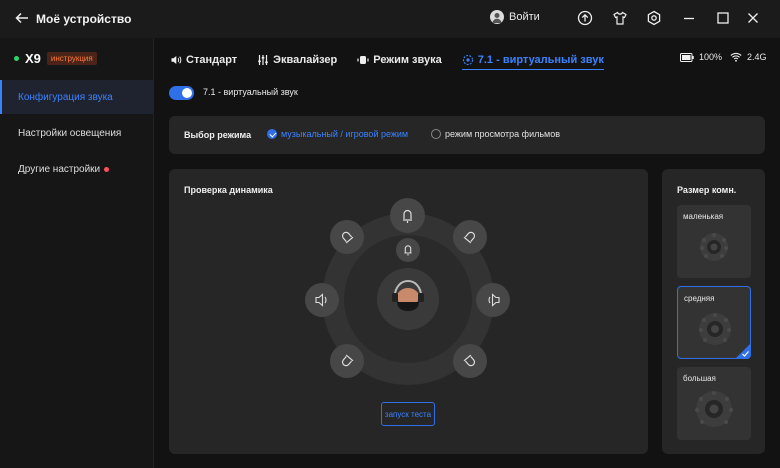 This screenshot has height=468, width=780. Describe the element at coordinates (524, 17) in the screenshot. I see `login-label: Войти` at that location.